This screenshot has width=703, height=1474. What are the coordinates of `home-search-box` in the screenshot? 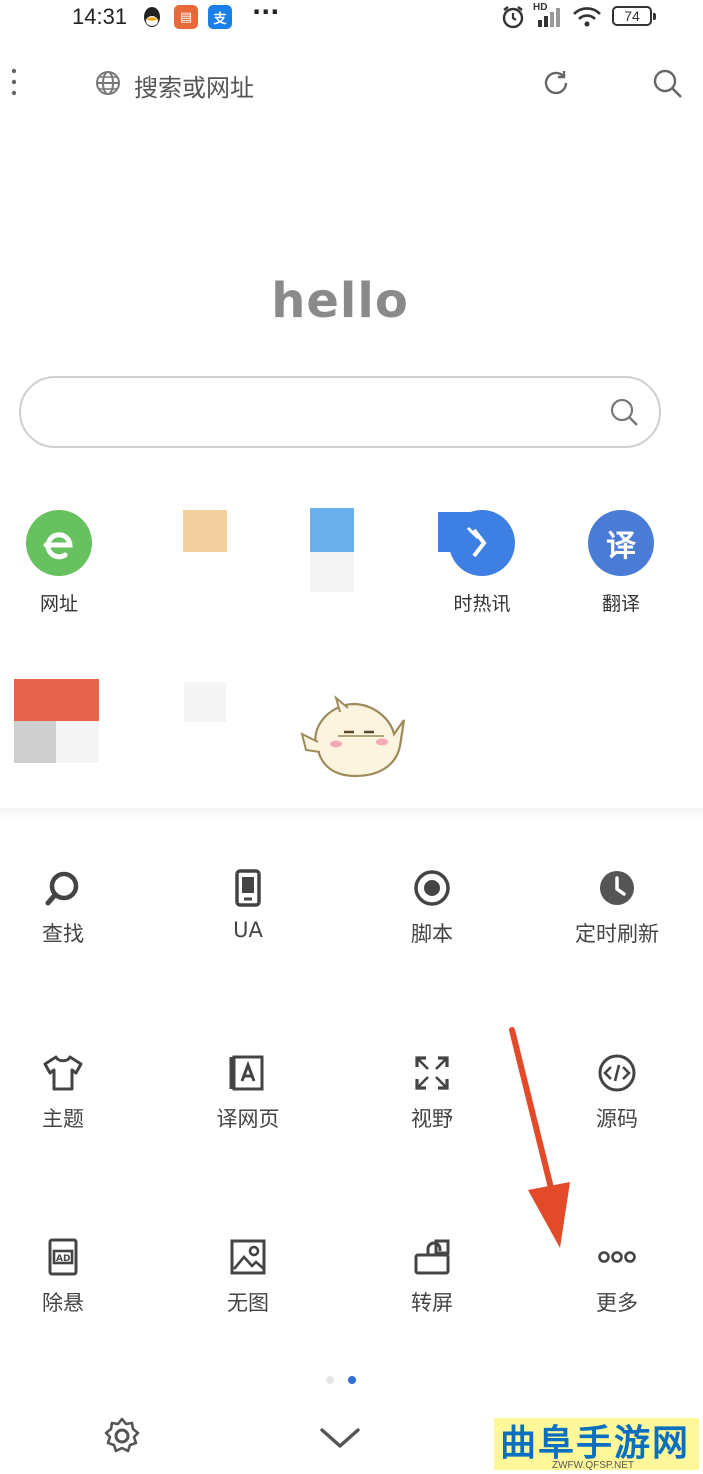 It's located at (340, 412).